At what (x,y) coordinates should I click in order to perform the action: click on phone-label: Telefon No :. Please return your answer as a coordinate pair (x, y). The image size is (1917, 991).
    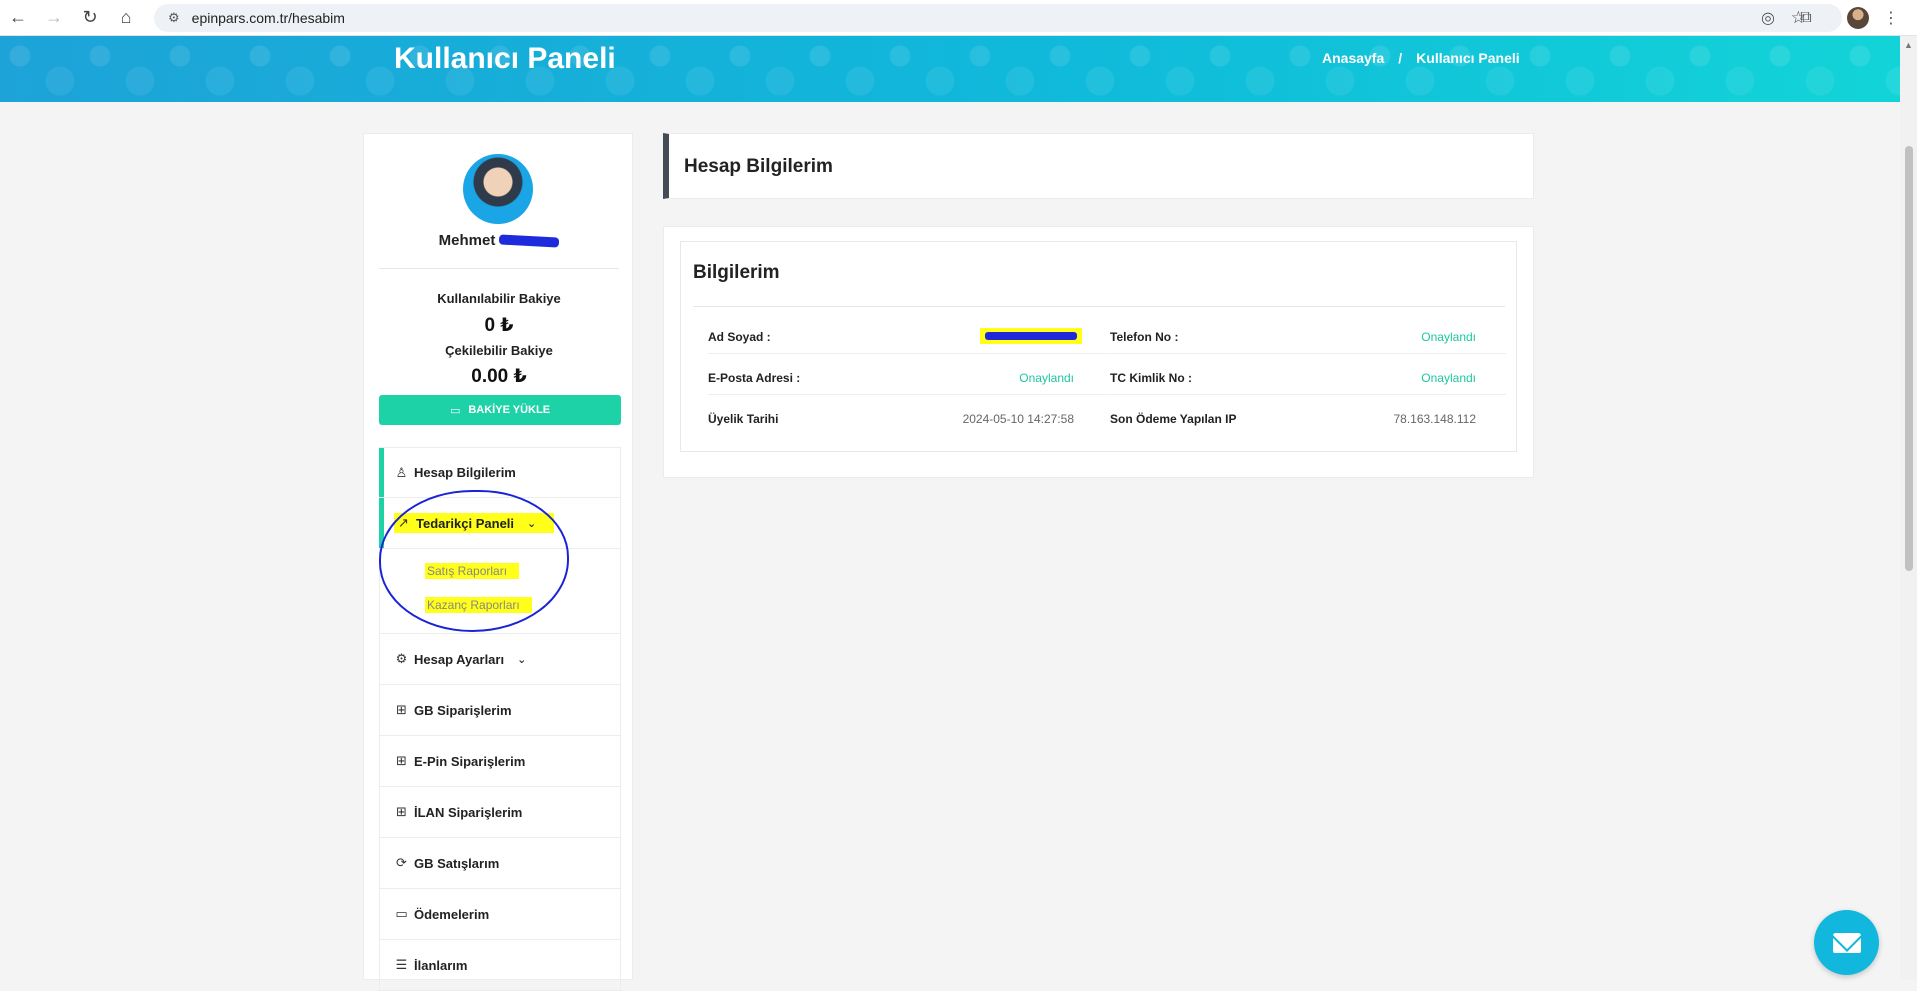
    Looking at the image, I should click on (1144, 337).